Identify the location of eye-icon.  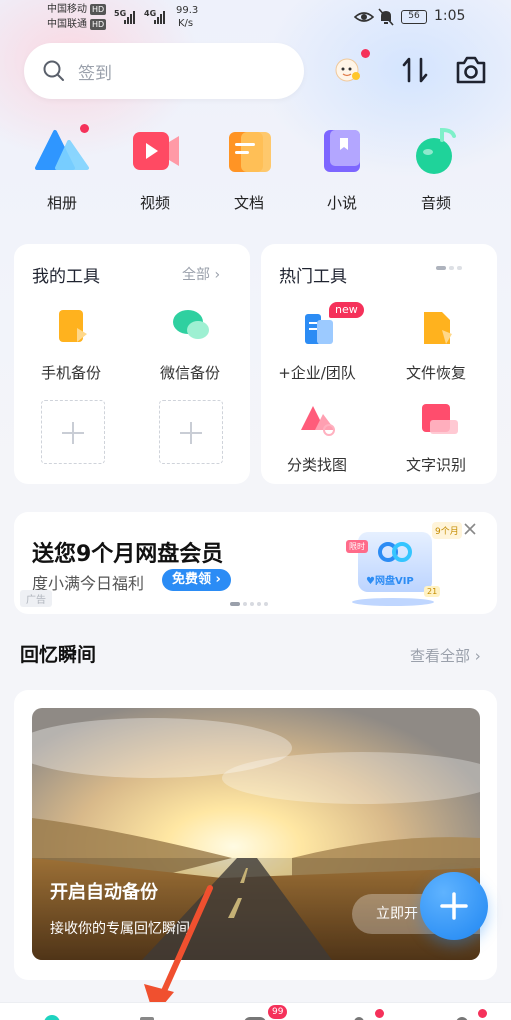
(364, 17).